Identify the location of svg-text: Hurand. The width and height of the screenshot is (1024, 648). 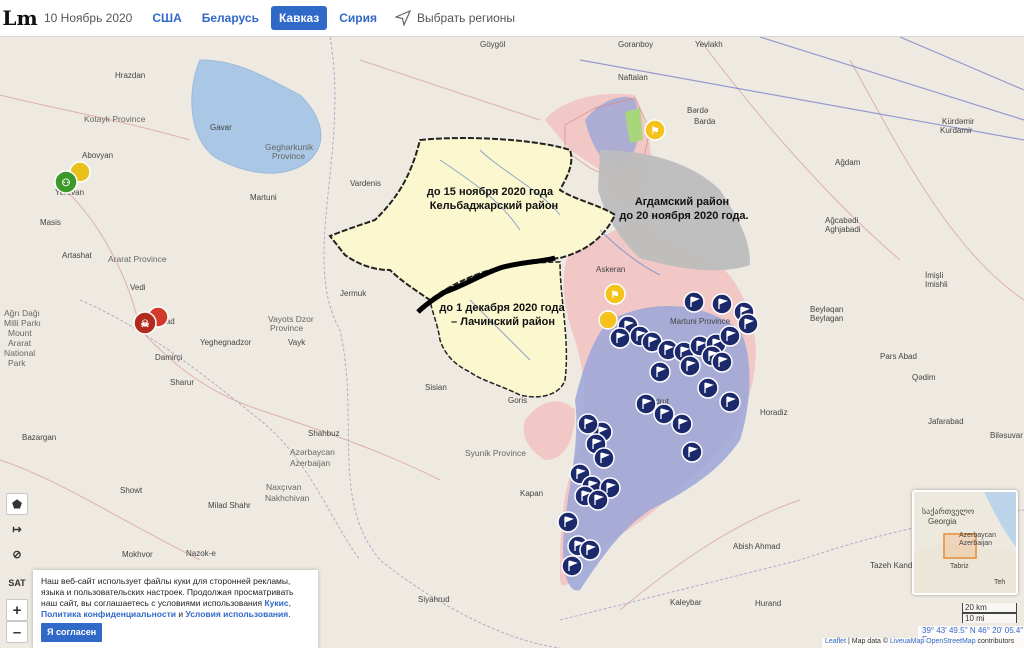
(768, 603).